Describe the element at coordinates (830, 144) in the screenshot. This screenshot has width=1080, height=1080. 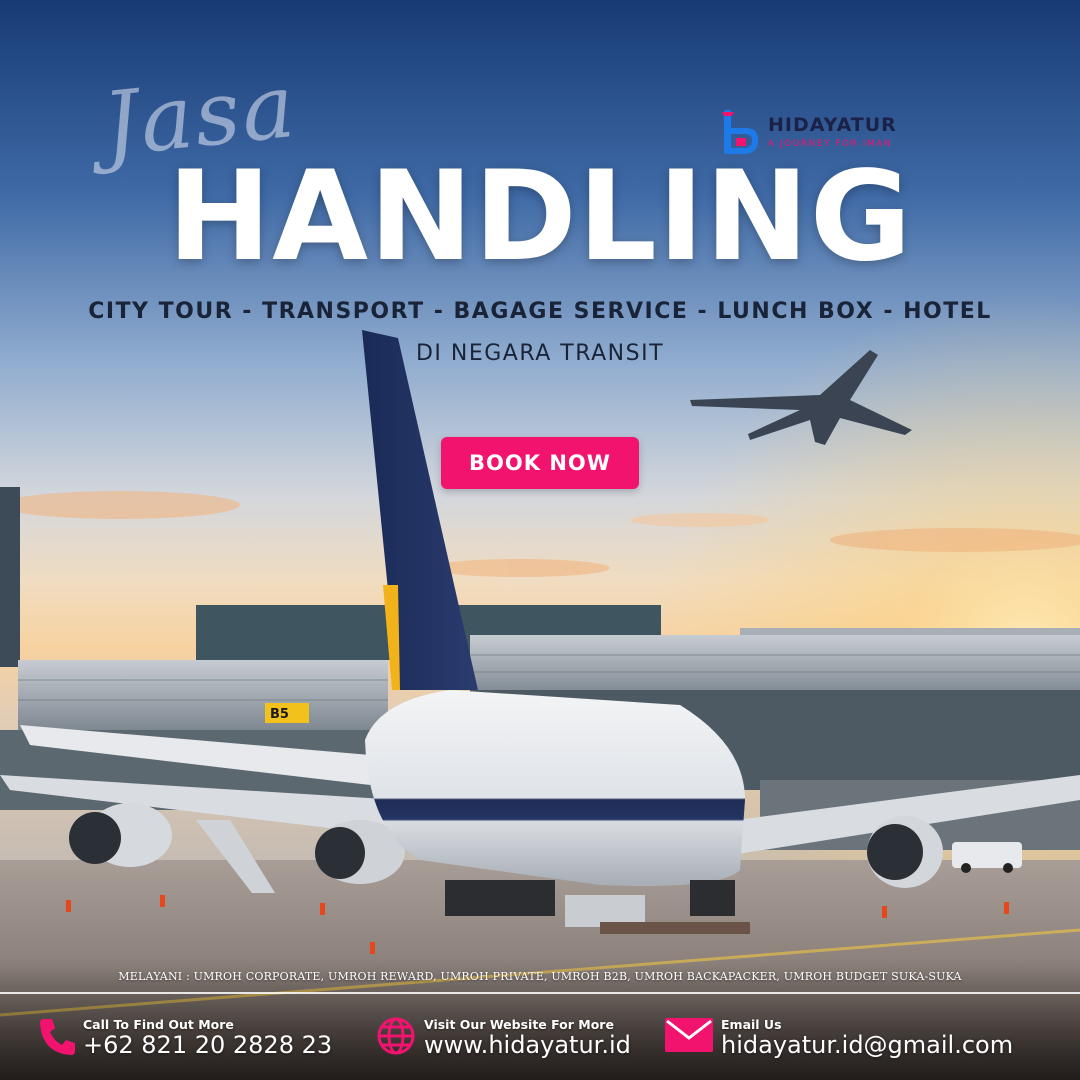
I see `brand-tagline: A JOURNEY FOR IMAN` at that location.